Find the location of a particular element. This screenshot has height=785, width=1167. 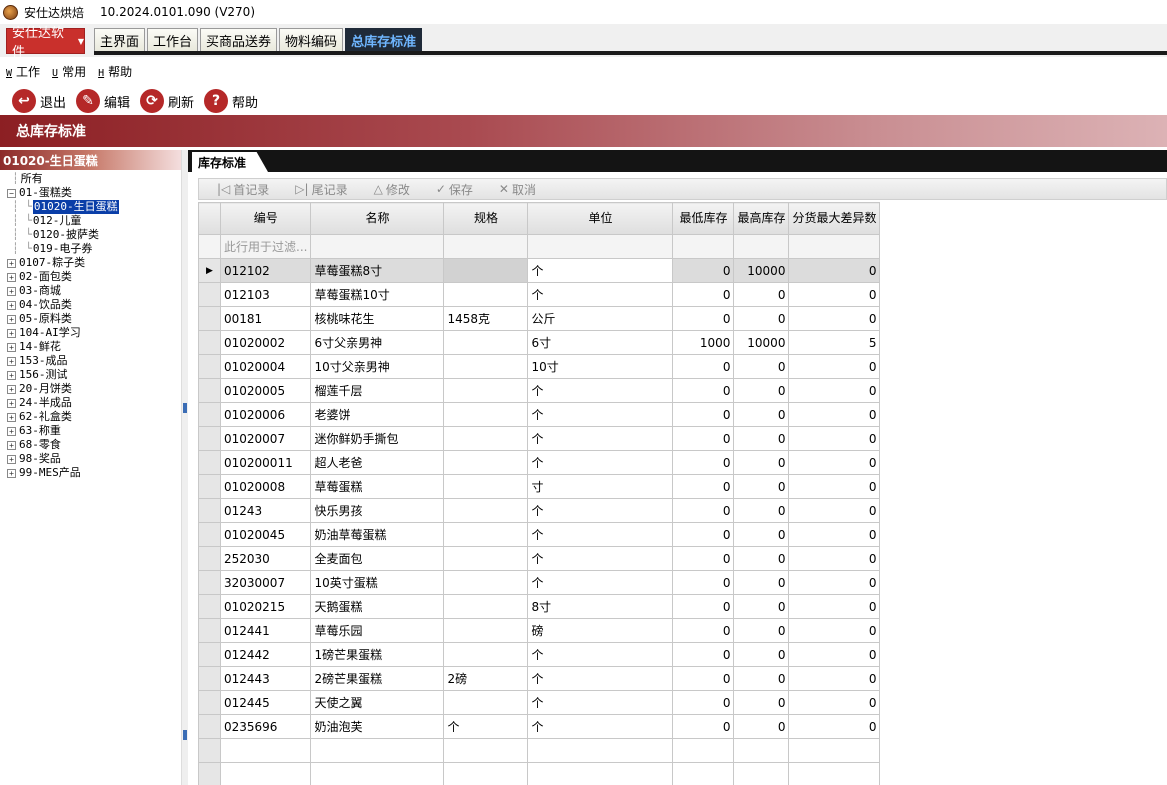

grid-cell: 10英寸蛋糕 is located at coordinates (377, 582).